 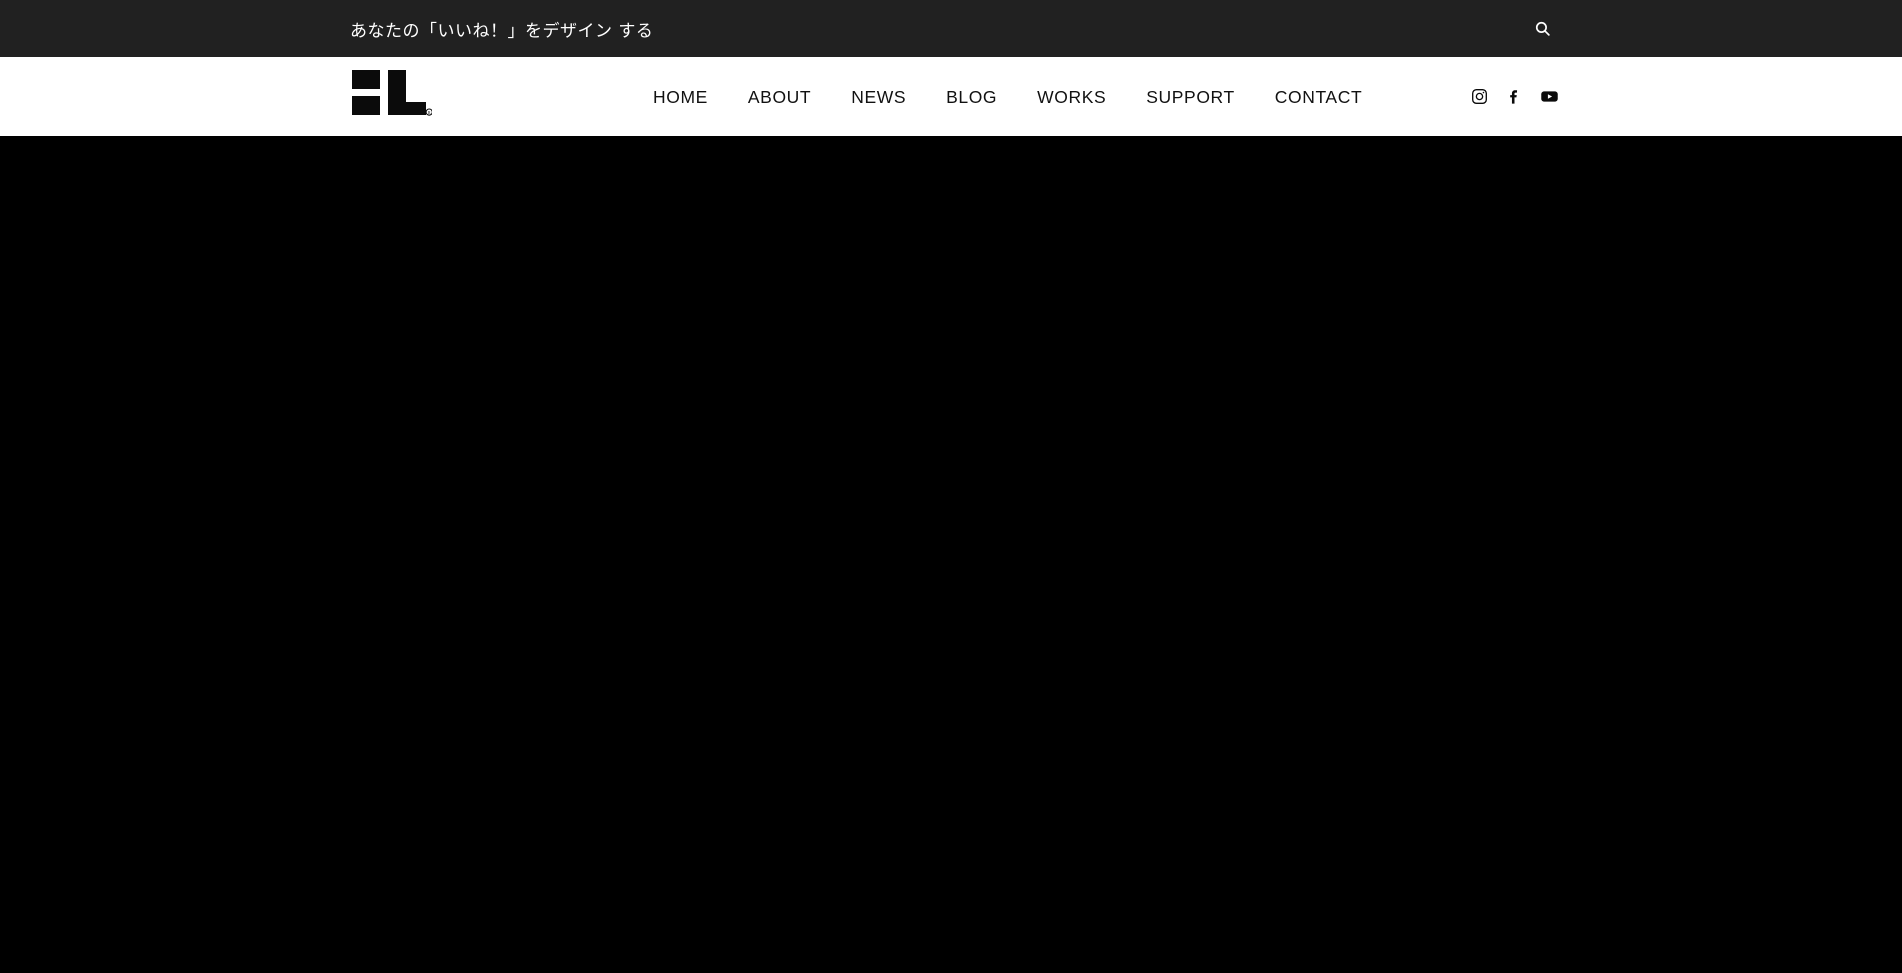 I want to click on instagram-icon, so click(x=1479, y=96).